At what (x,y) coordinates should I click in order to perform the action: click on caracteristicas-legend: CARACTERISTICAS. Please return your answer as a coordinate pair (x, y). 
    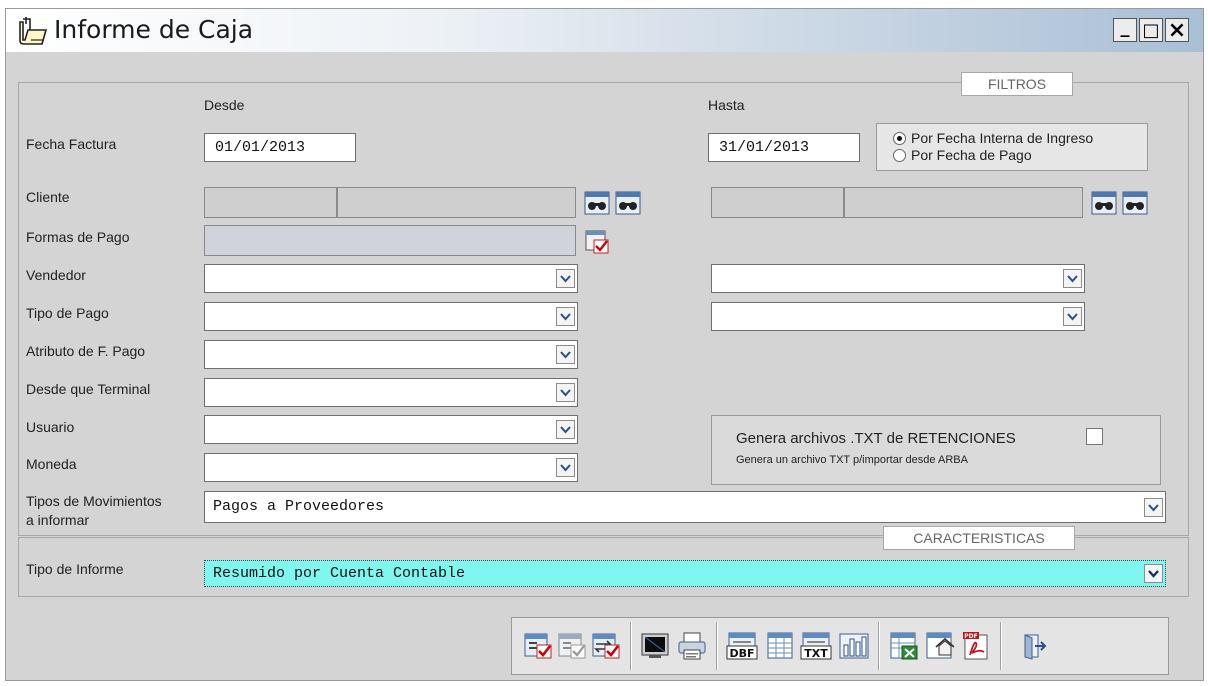
    Looking at the image, I should click on (979, 538).